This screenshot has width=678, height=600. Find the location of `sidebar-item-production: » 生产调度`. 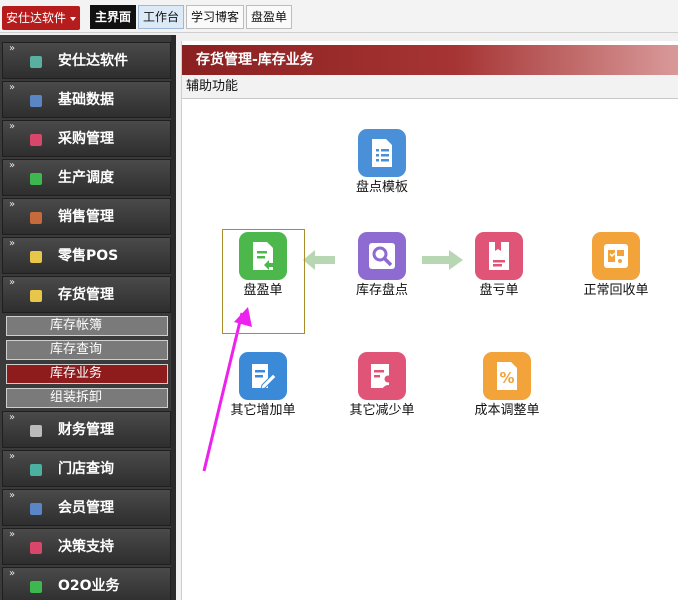

sidebar-item-production: » 生产调度 is located at coordinates (86, 177).